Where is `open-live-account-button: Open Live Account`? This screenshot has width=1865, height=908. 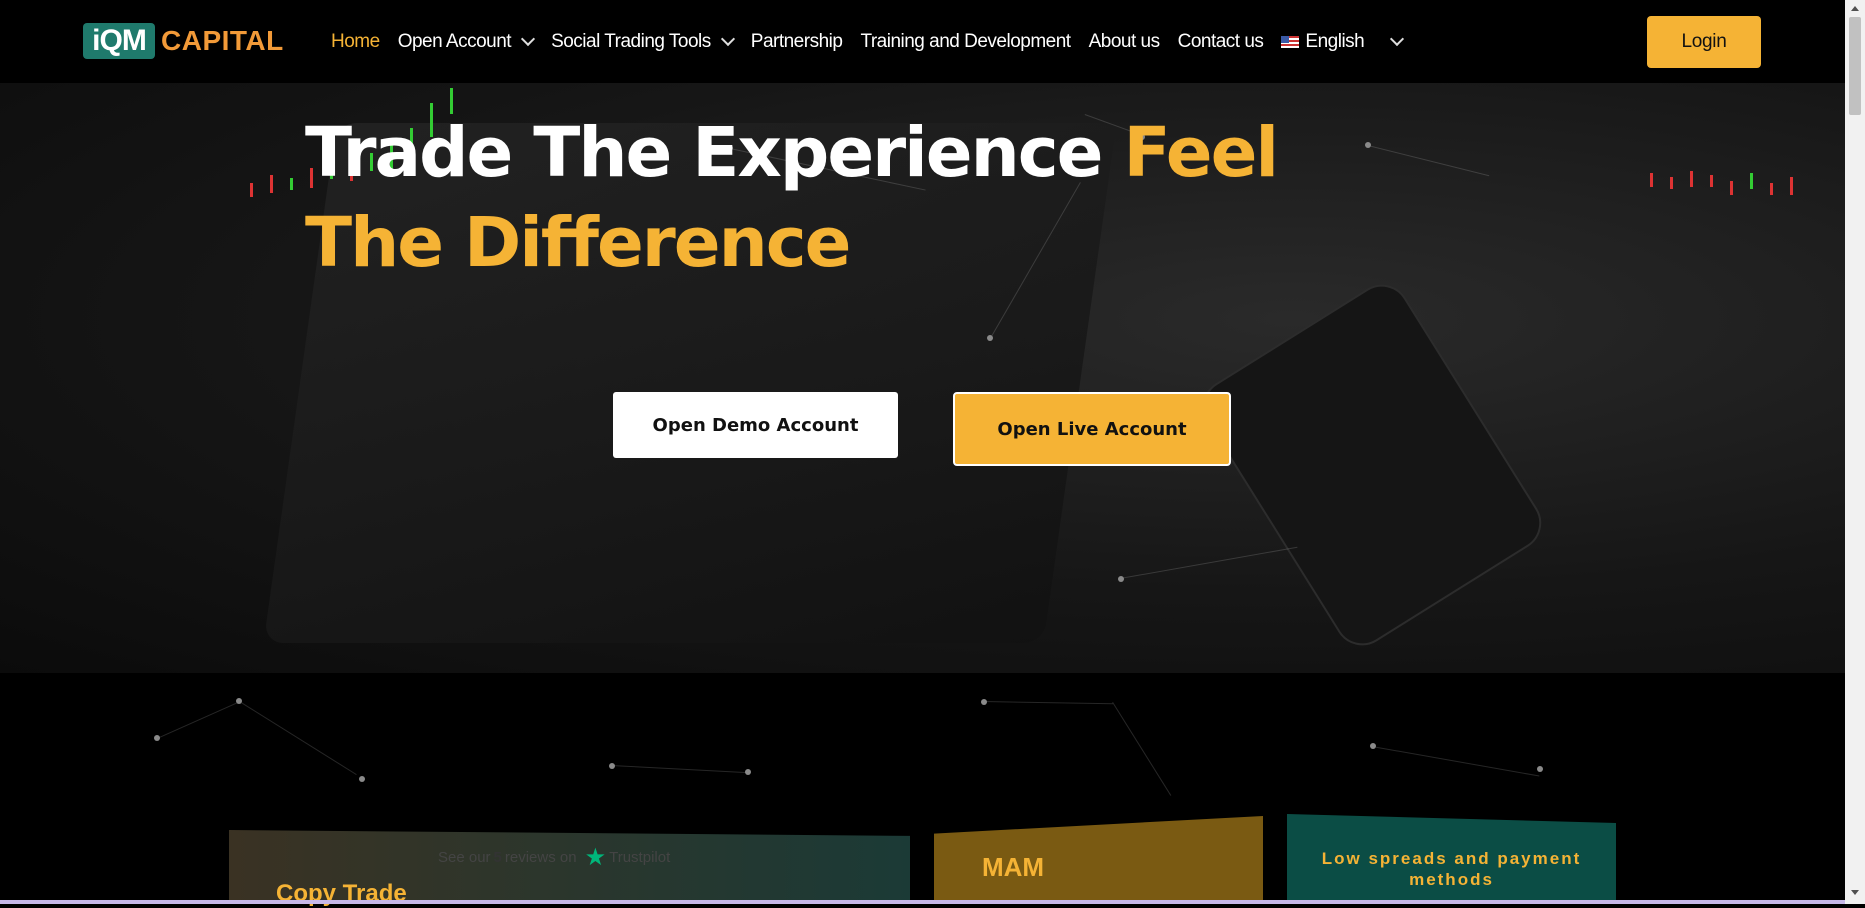 open-live-account-button: Open Live Account is located at coordinates (1092, 429).